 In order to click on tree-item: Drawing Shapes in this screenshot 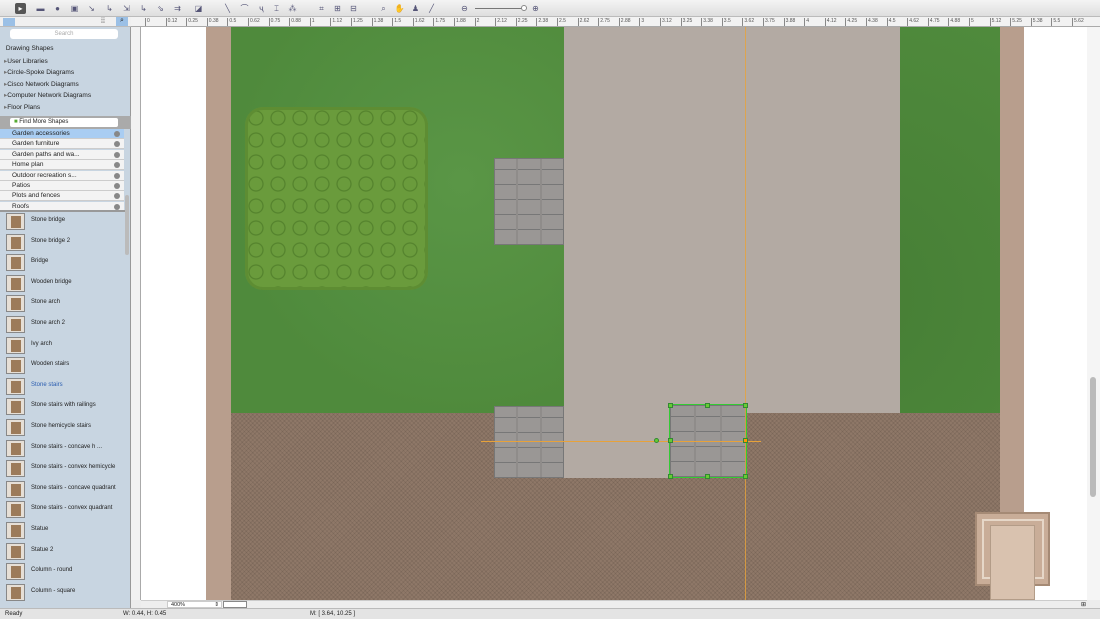, I will do `click(29, 48)`.